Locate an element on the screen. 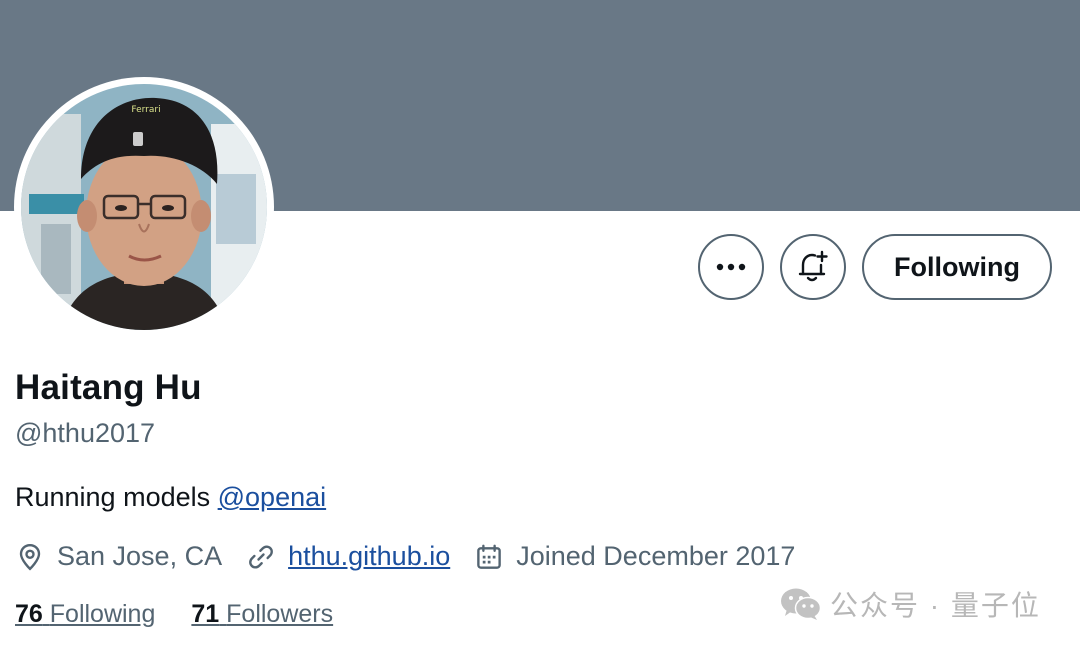  link-icon is located at coordinates (261, 556).